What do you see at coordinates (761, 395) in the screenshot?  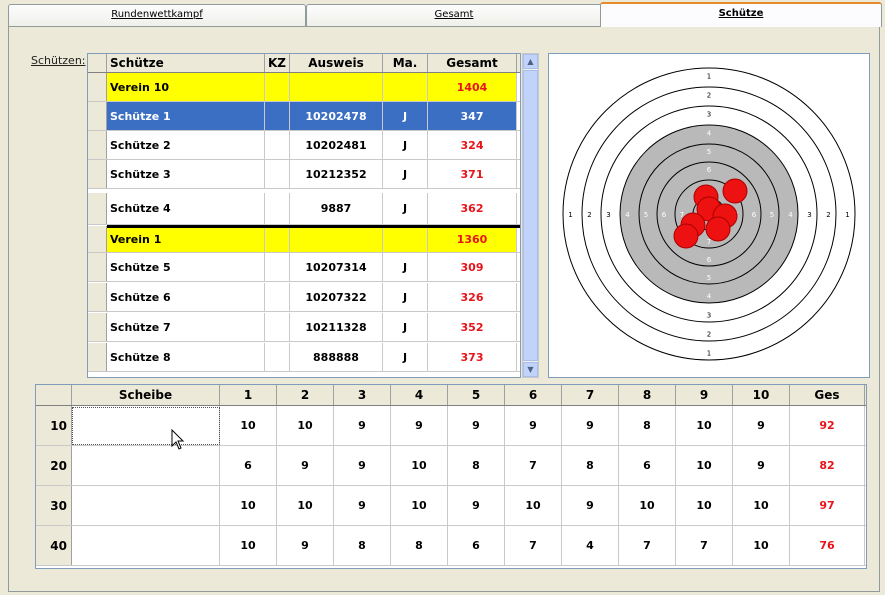 I see `header-col: 10` at bounding box center [761, 395].